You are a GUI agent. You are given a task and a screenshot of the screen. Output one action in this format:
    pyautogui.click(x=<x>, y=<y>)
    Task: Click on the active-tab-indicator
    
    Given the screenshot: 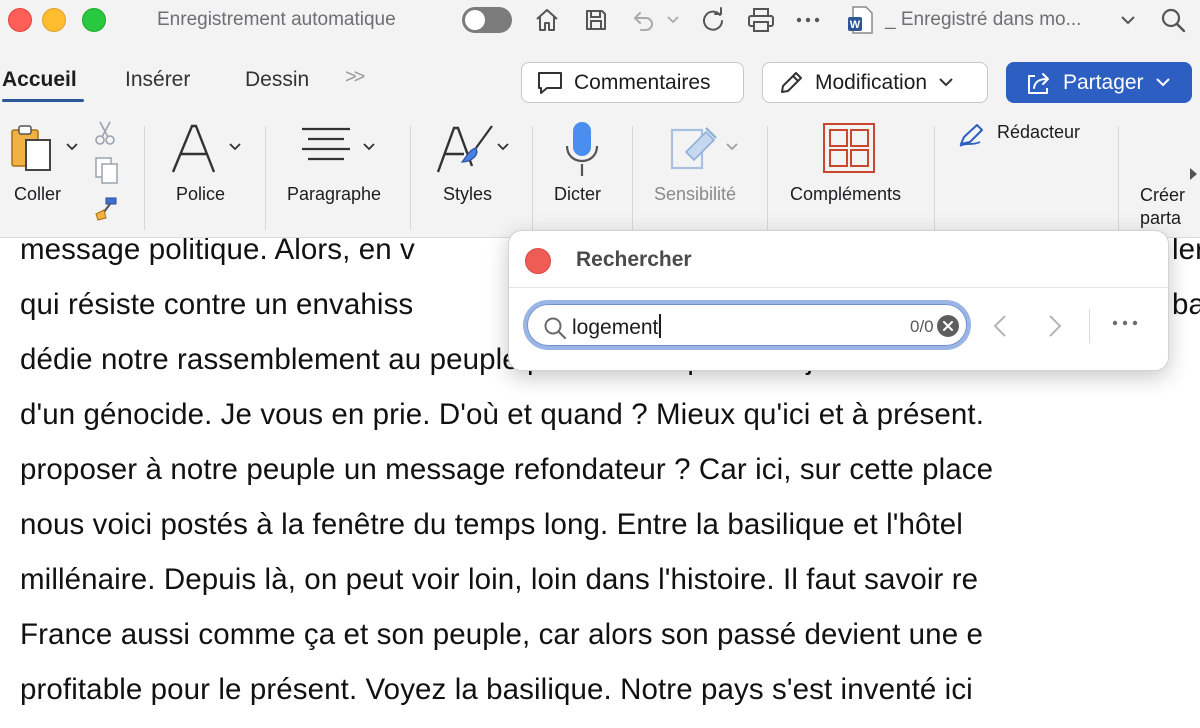 What is the action you would take?
    pyautogui.click(x=43, y=100)
    